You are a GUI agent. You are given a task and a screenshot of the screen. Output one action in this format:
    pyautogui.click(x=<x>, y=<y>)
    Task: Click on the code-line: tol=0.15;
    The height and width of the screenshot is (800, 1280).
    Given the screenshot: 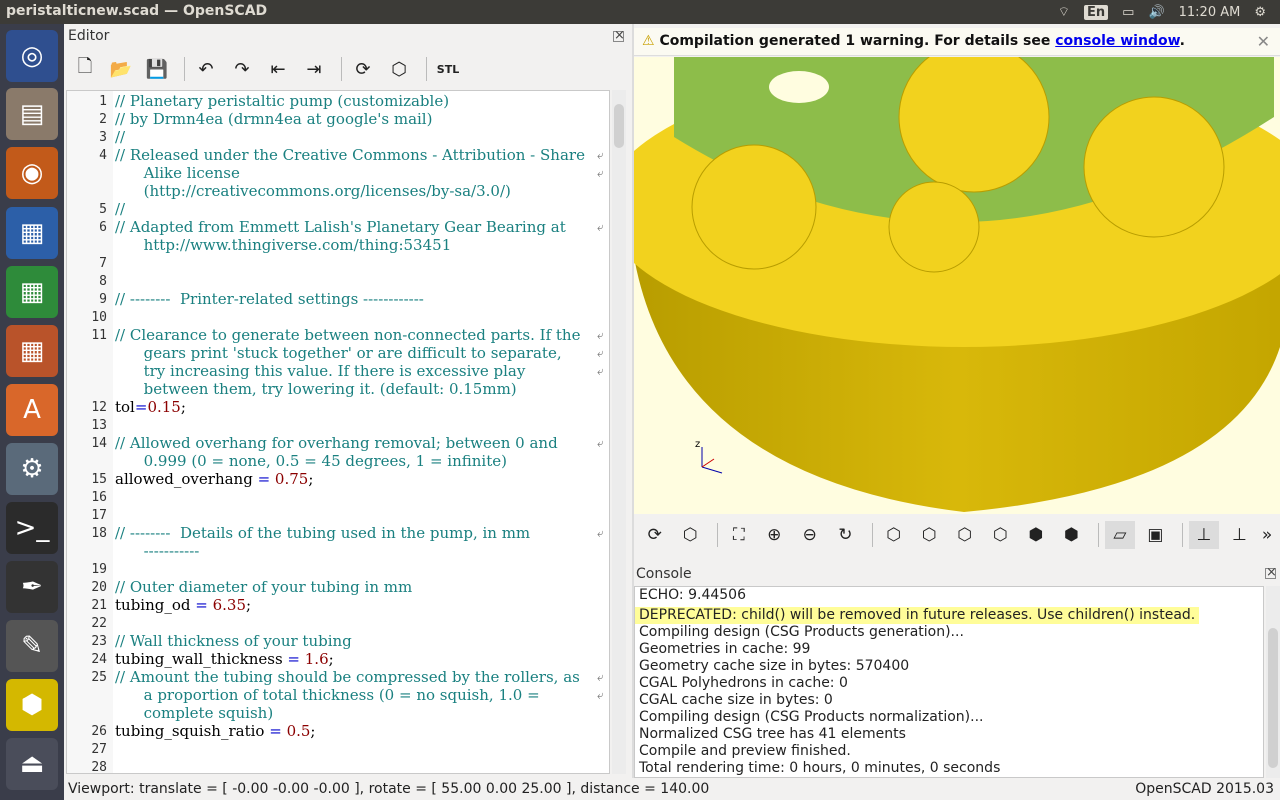 What is the action you would take?
    pyautogui.click(x=150, y=407)
    